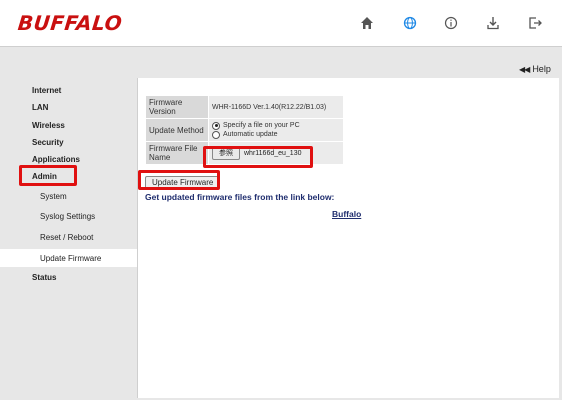 Image resolution: width=562 pixels, height=400 pixels. Describe the element at coordinates (68, 258) in the screenshot. I see `sidebar-item-update-firmware: Update Firmware` at that location.